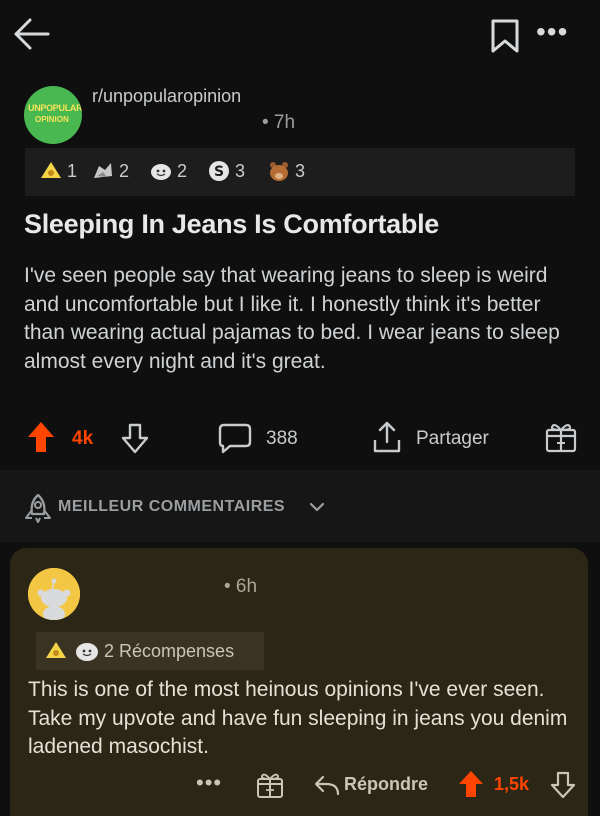 The width and height of the screenshot is (600, 816). Describe the element at coordinates (103, 171) in the screenshot. I see `rocket-like-award-icon` at that location.